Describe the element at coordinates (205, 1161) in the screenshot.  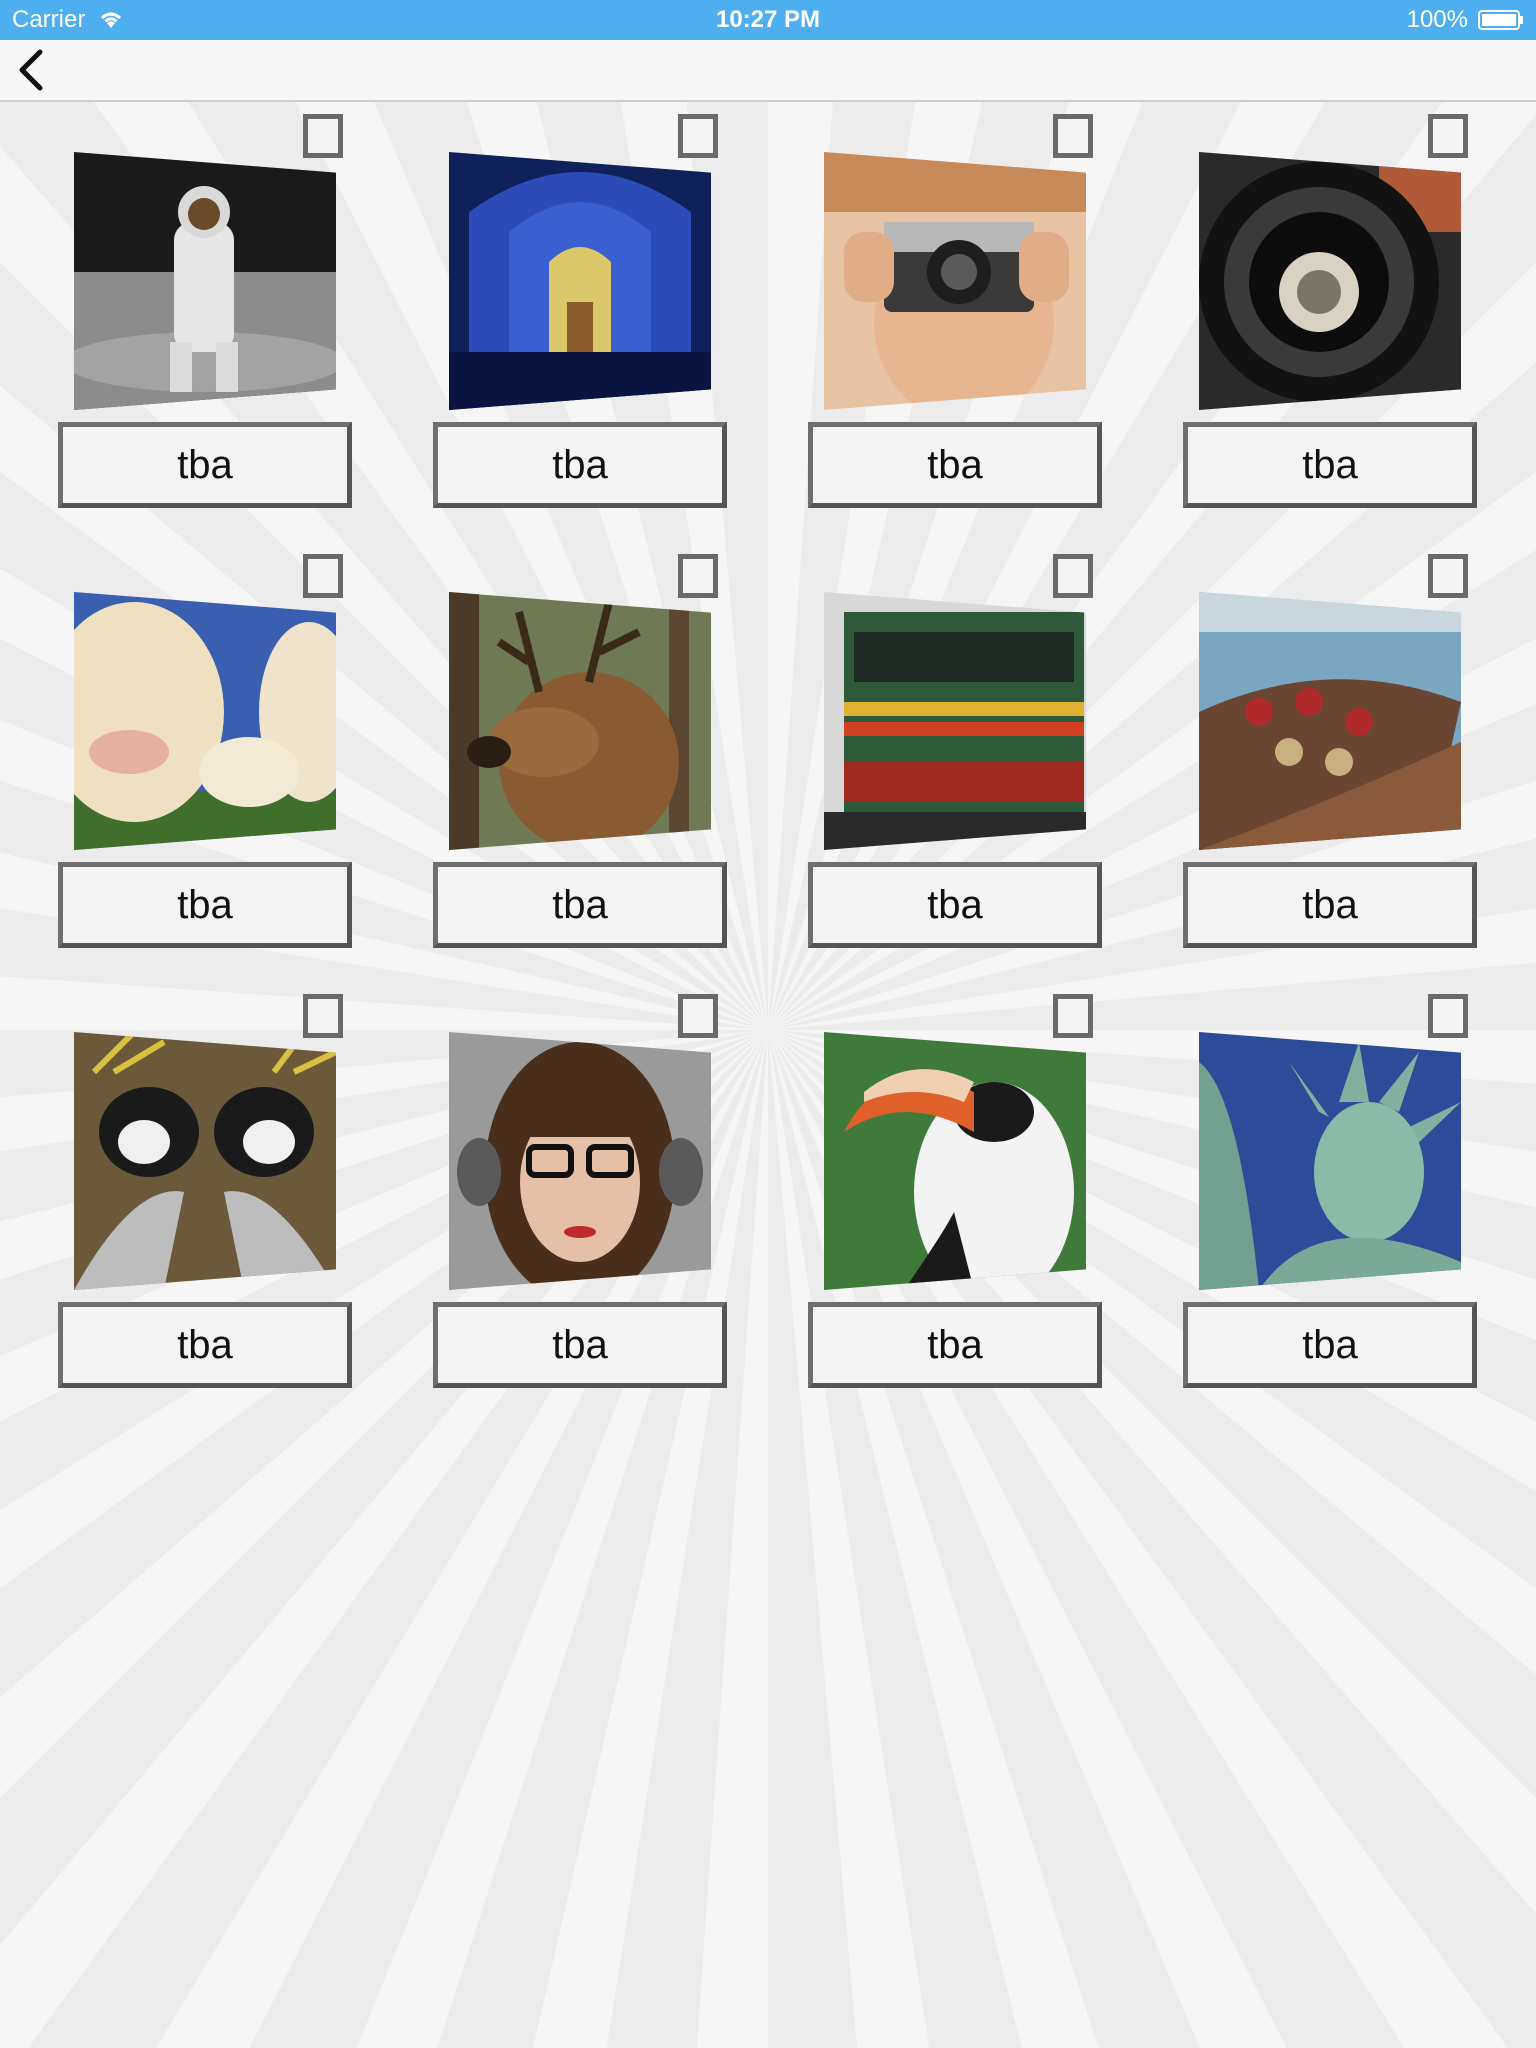
I see `photo-cranes` at that location.